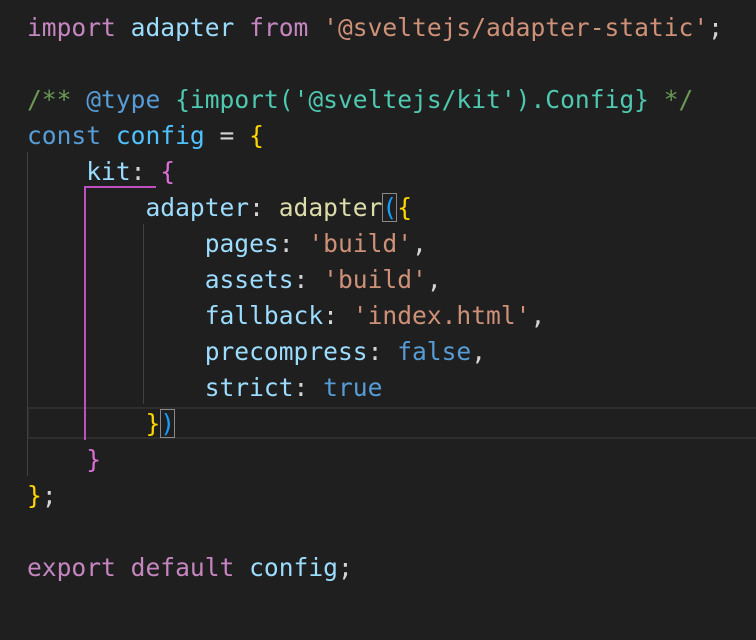  I want to click on code-line: adapter: adapter({, so click(219, 208).